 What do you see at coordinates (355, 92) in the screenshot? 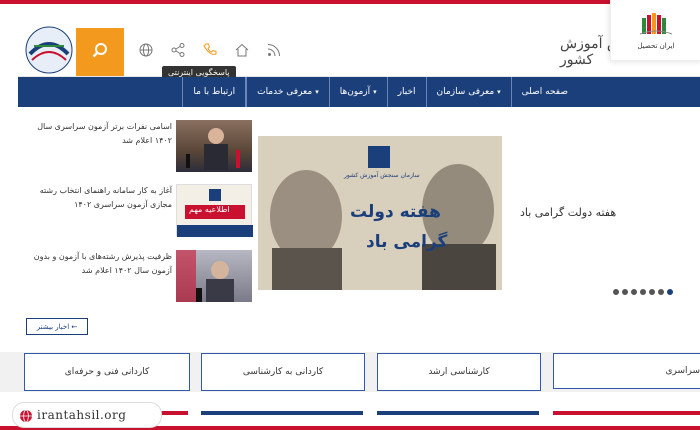
I see `nav-label: آزمون‌ها` at bounding box center [355, 92].